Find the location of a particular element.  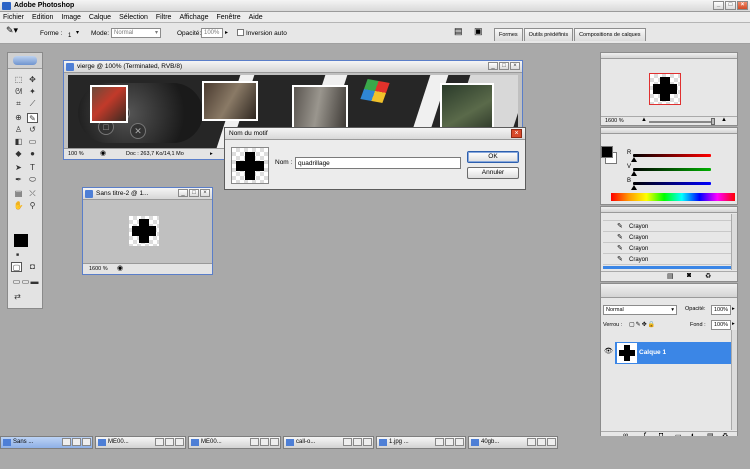

mode-select: Normal ▾ is located at coordinates (136, 33).